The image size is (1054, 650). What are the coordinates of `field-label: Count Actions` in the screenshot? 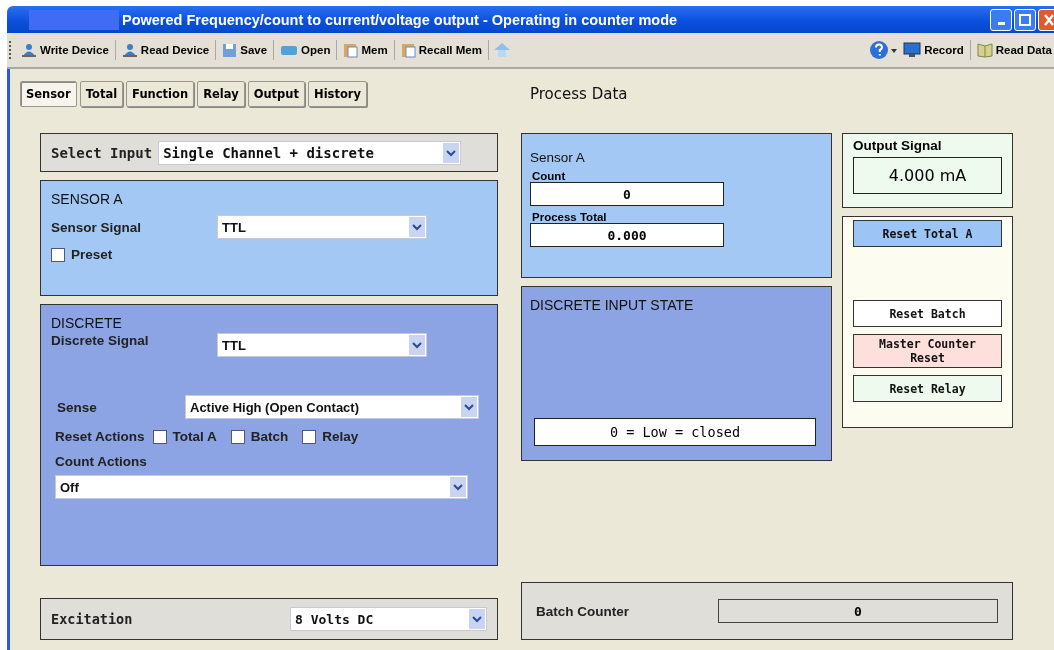 It's located at (101, 461).